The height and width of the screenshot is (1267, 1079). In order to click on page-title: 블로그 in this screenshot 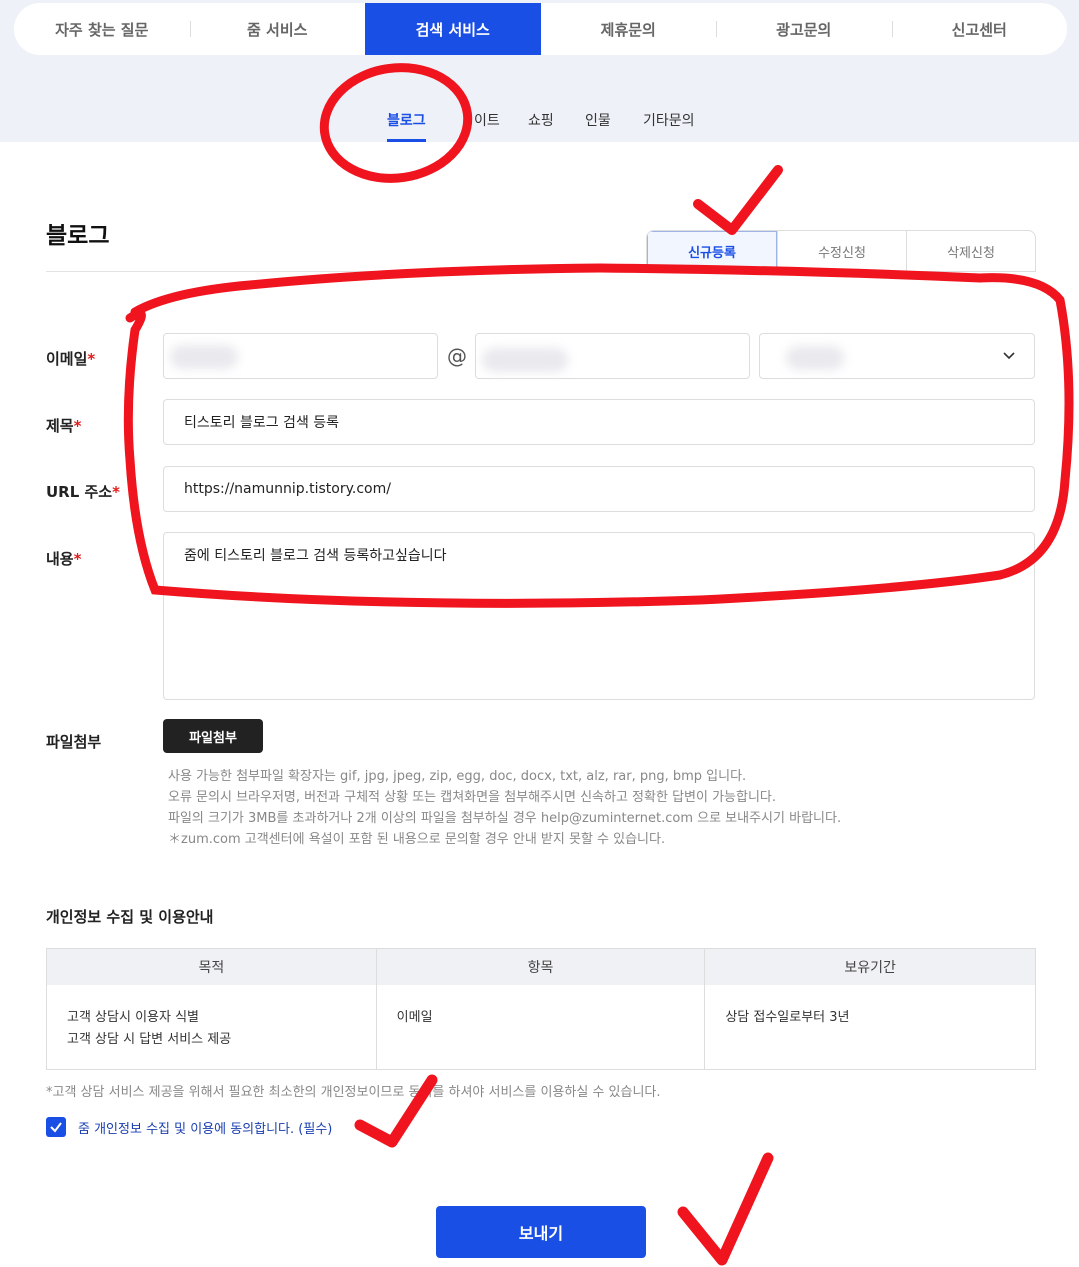, I will do `click(78, 236)`.